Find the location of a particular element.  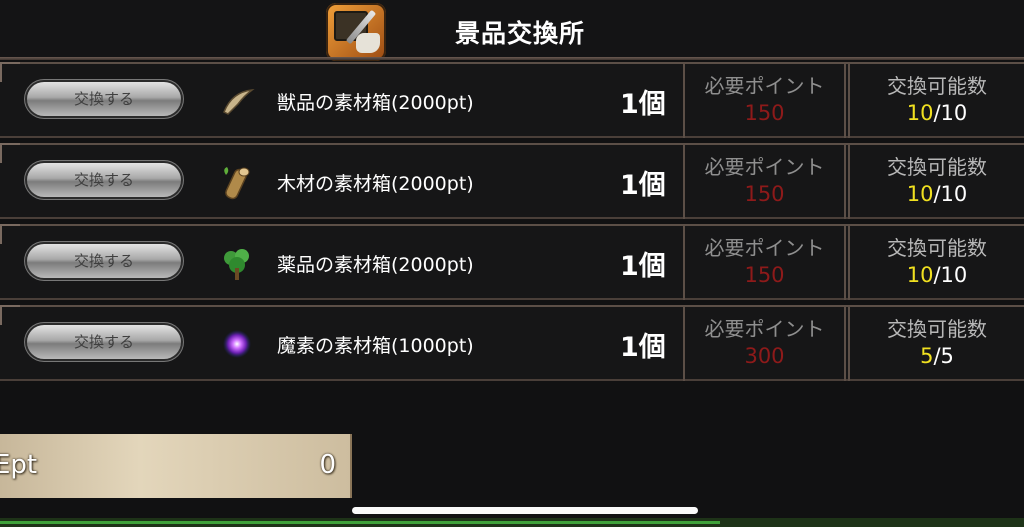

bottom-progress-bar is located at coordinates (512, 522).